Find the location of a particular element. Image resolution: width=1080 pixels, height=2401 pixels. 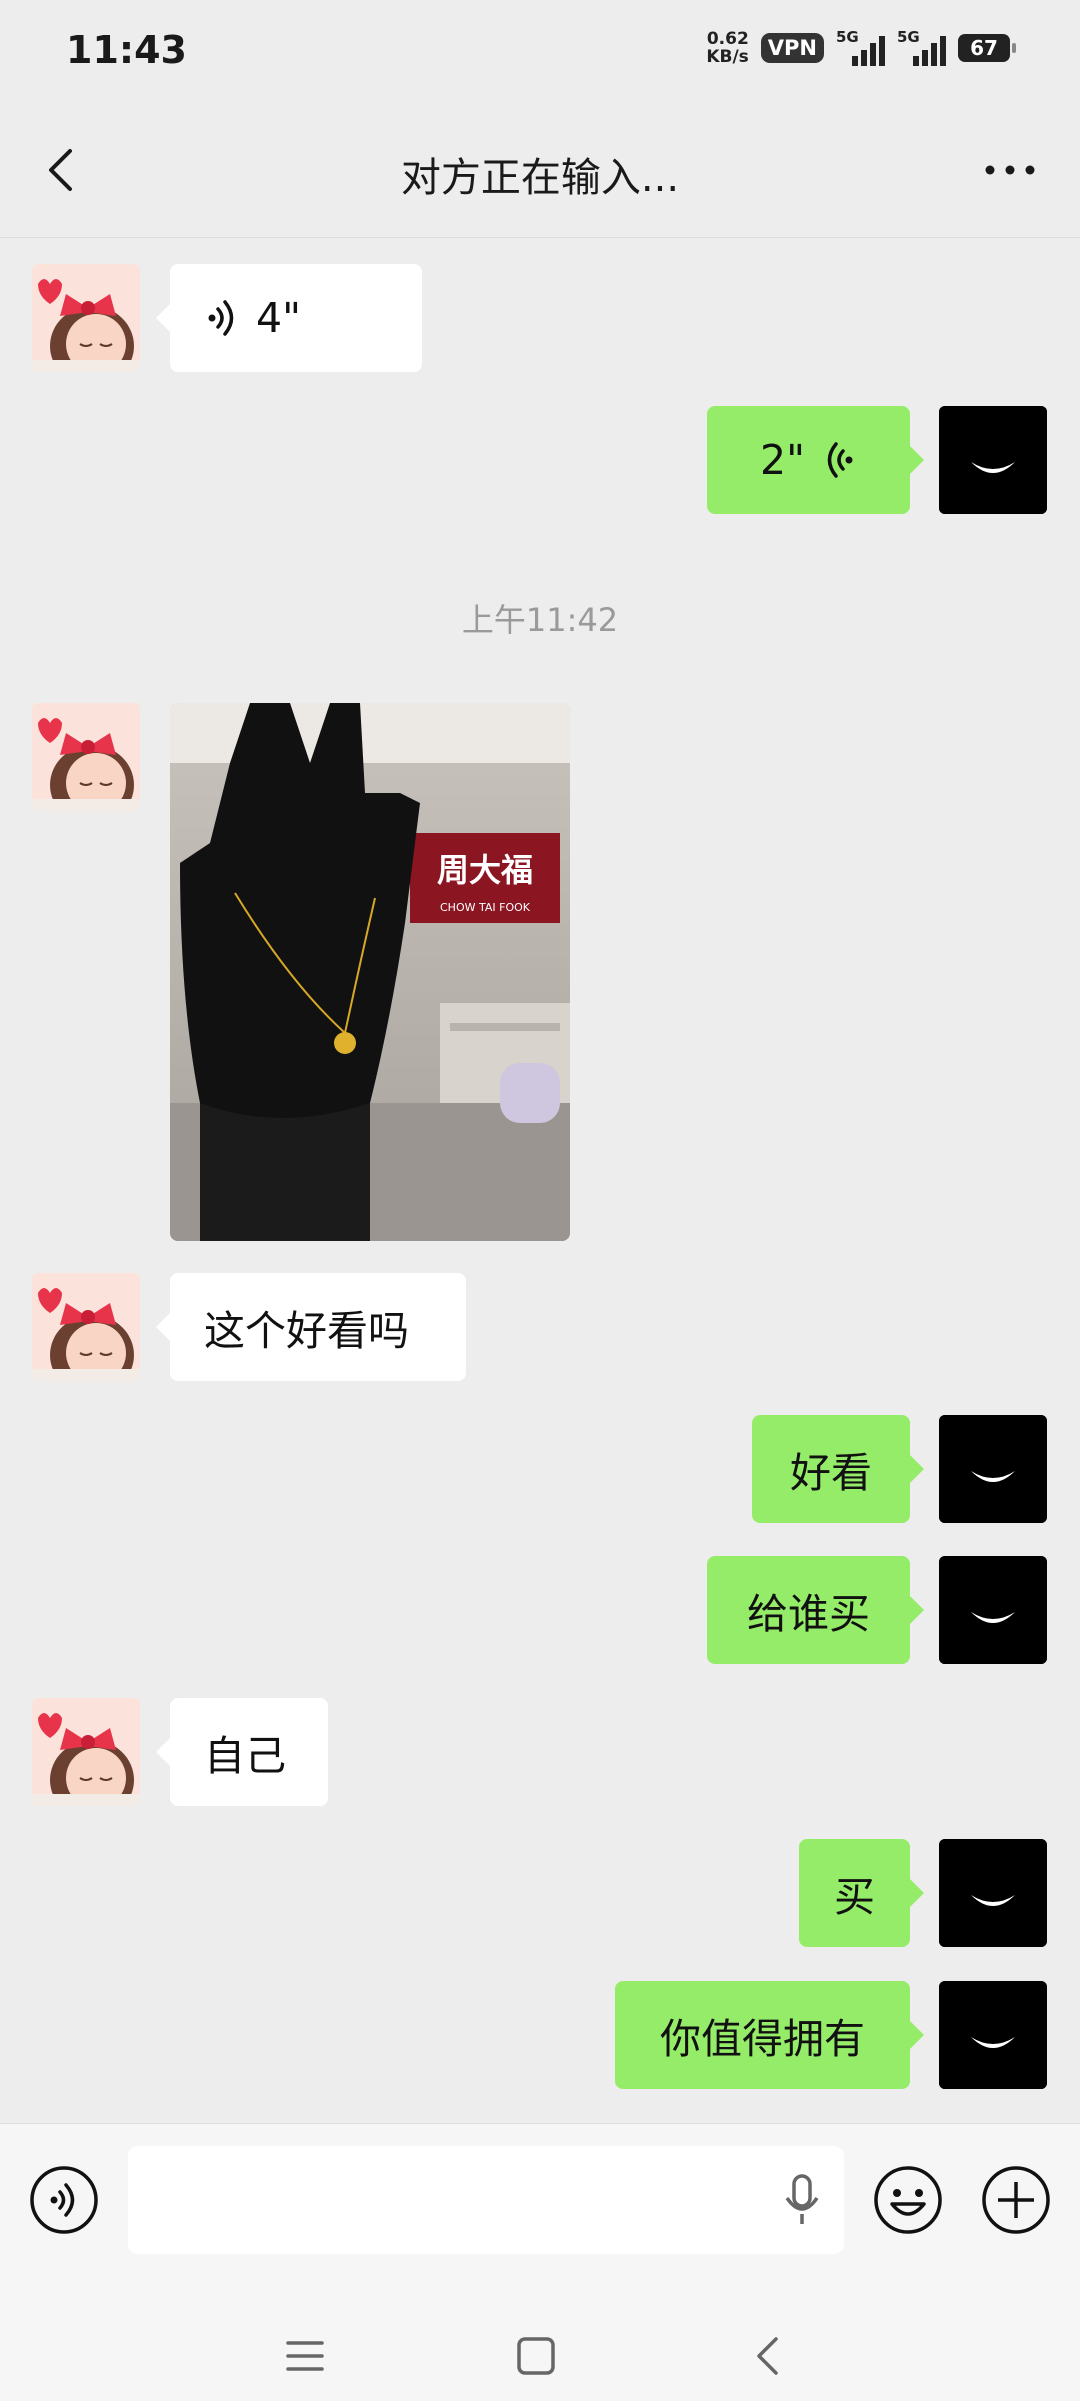

mic-icon is located at coordinates (802, 2200).